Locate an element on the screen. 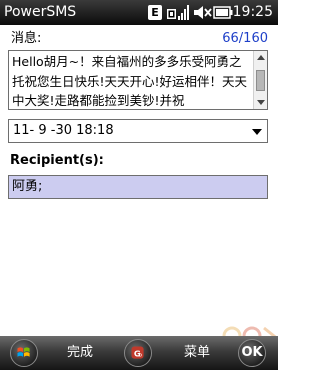  schedule-date-dropdown: 11- 9 -30 18:18 is located at coordinates (138, 131).